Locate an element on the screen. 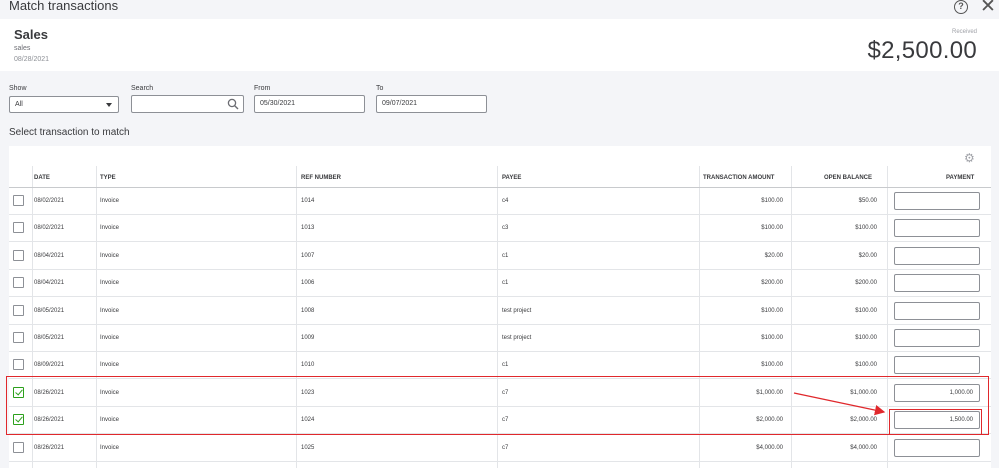 The width and height of the screenshot is (999, 468). cell-balance: $200.00 is located at coordinates (866, 283).